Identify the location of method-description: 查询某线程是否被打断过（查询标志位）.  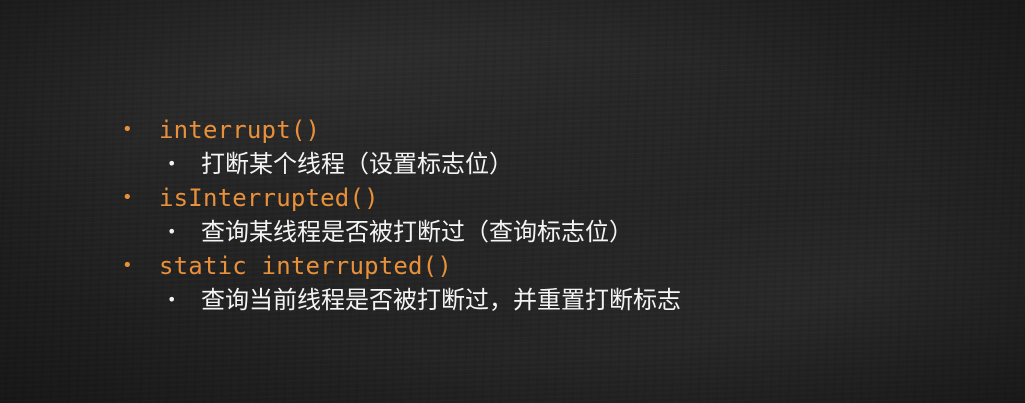
(417, 232).